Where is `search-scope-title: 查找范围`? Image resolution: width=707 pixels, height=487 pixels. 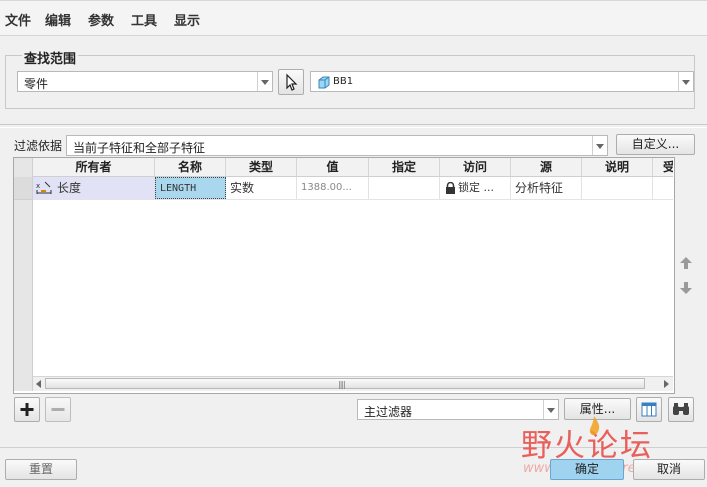 search-scope-title: 查找范围 is located at coordinates (50, 57).